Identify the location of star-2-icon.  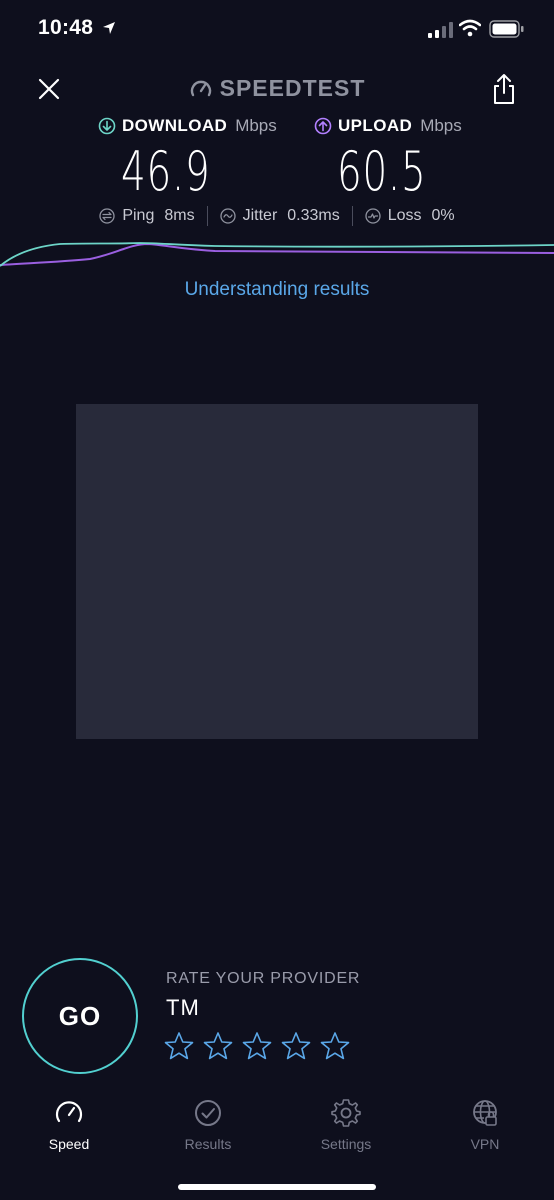
(218, 1046).